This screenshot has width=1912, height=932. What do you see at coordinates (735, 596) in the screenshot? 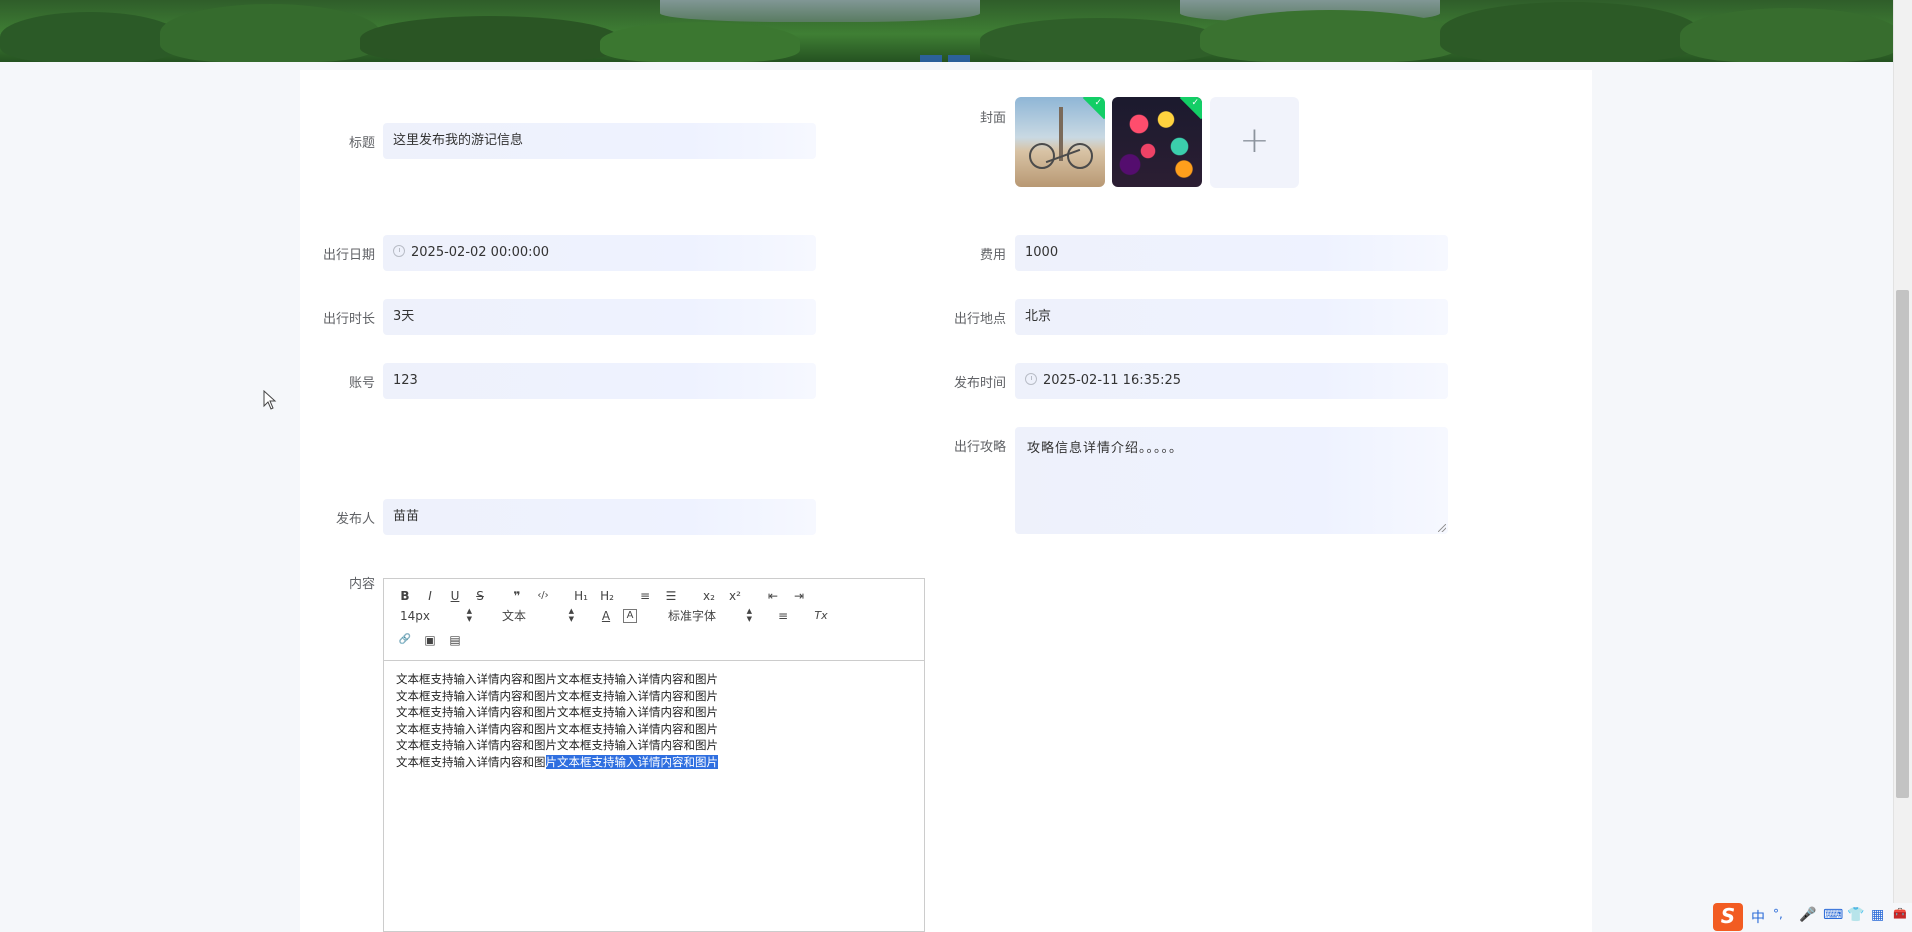
I see `superscript-button: x²` at bounding box center [735, 596].